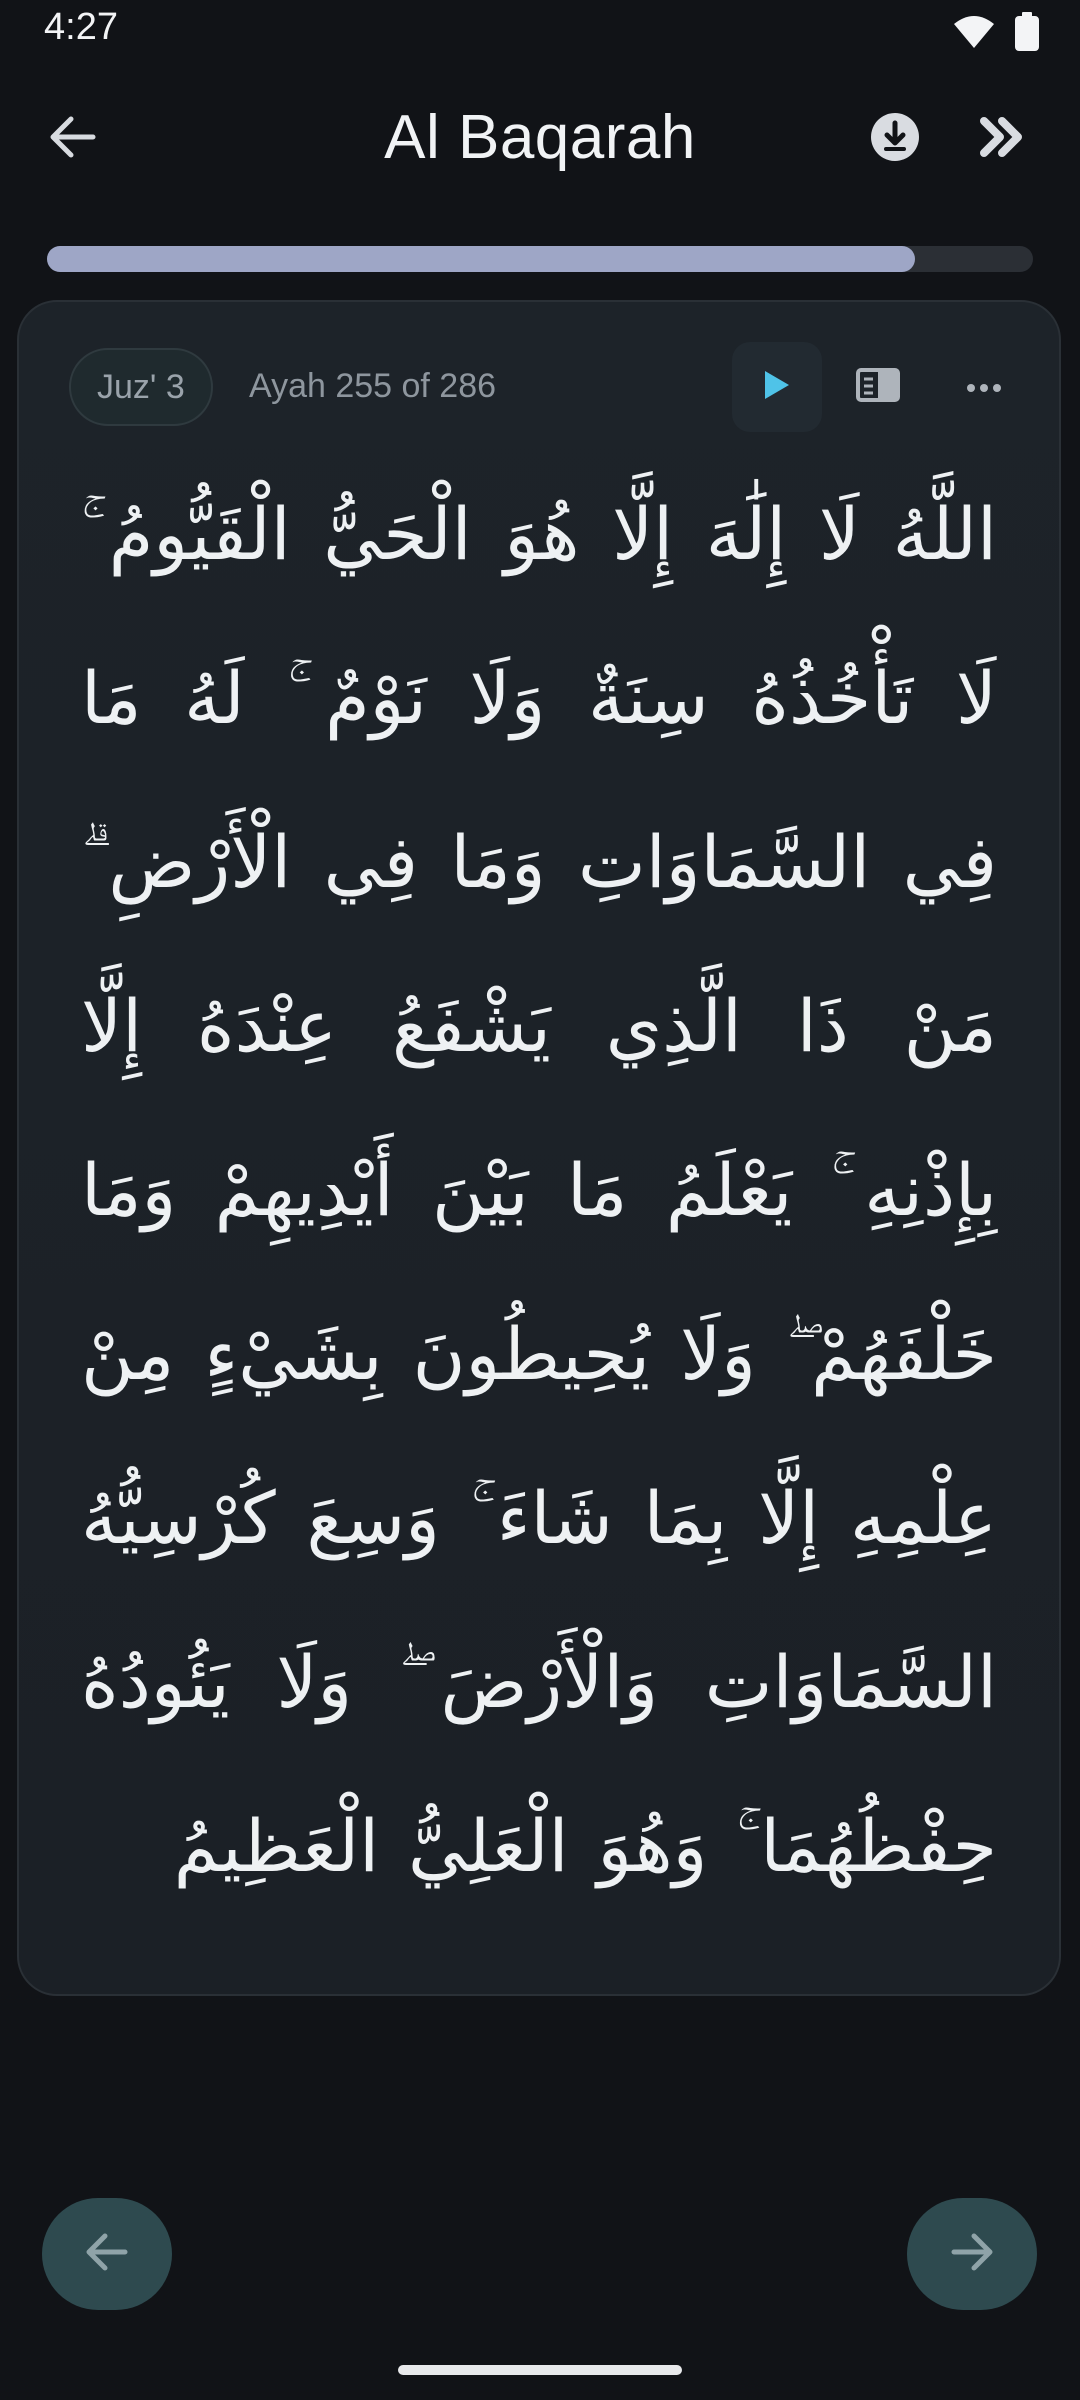 This screenshot has height=2400, width=1080. I want to click on play-button, so click(777, 387).